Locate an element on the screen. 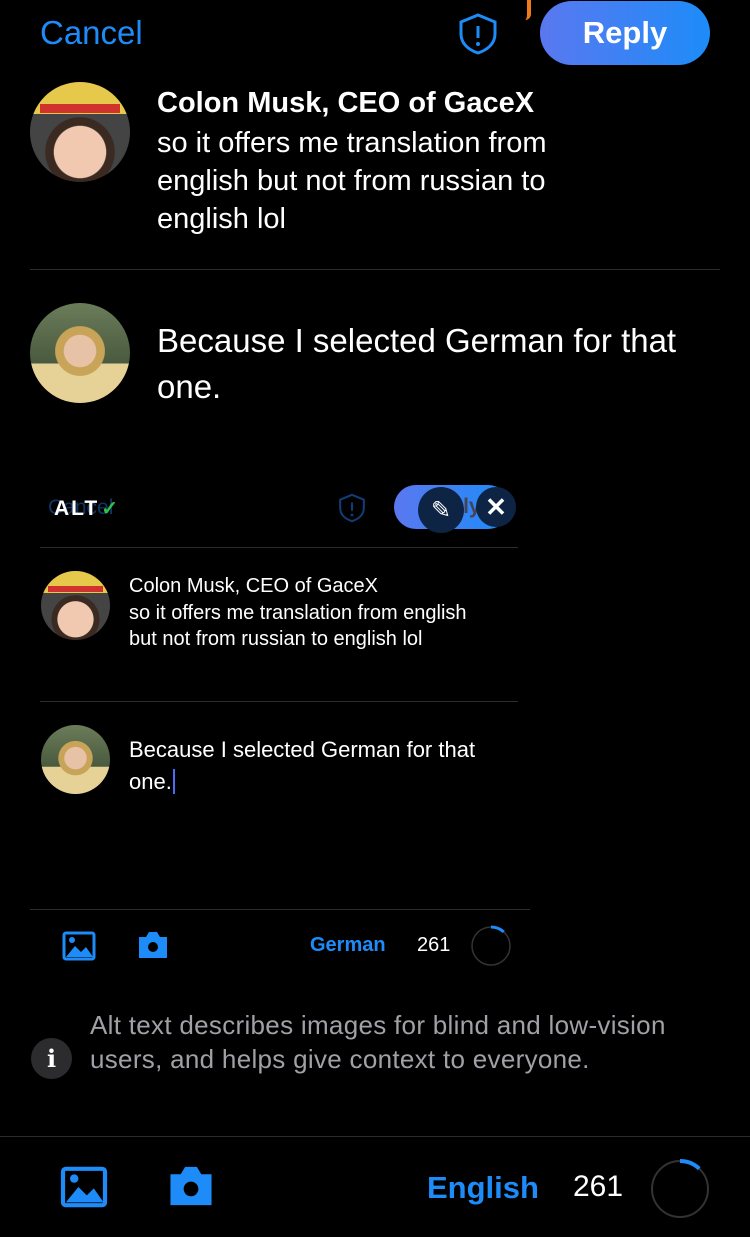  alt-badge: ALT ✓ is located at coordinates (87, 508).